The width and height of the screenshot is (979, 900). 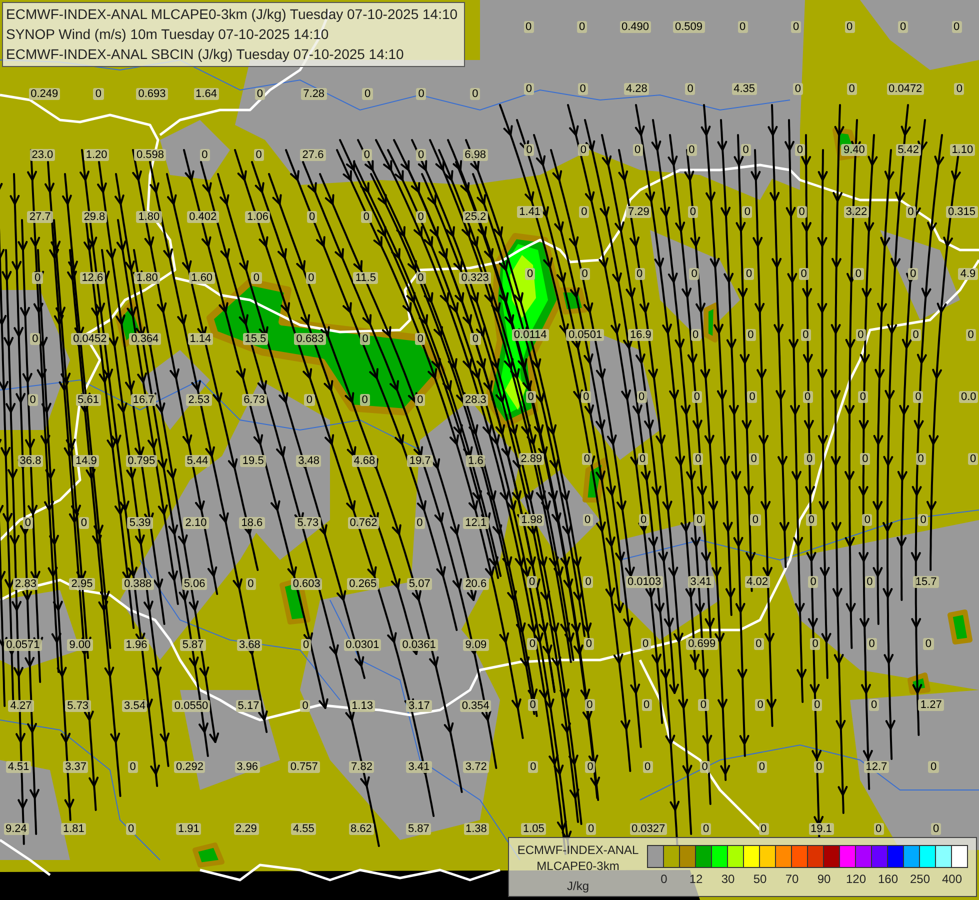 I want to click on legend-tick-label: 400, so click(x=952, y=879).